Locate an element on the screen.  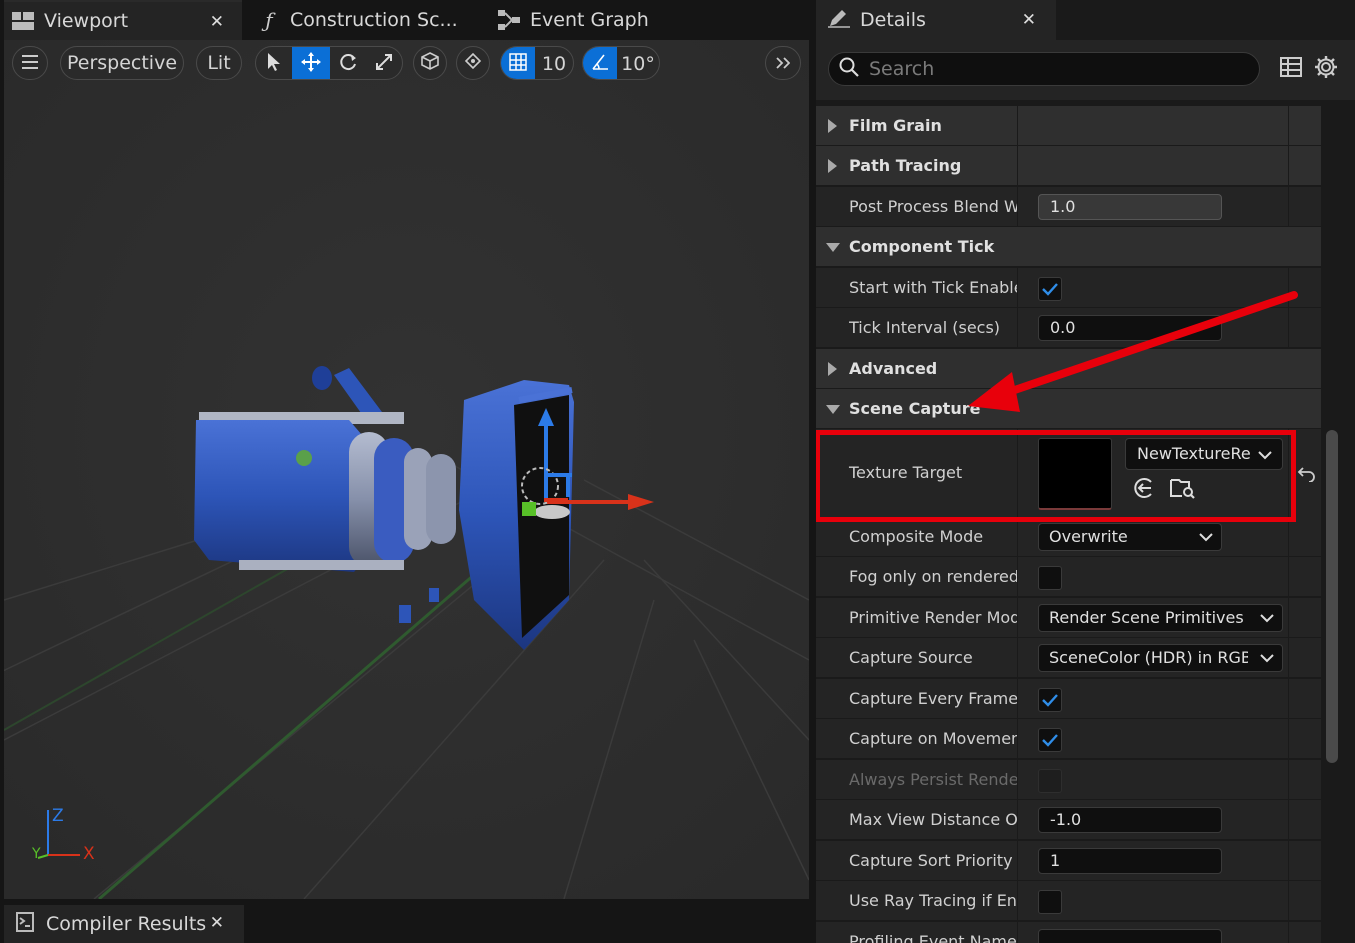
property-label: Capture Every Frame is located at coordinates (933, 698).